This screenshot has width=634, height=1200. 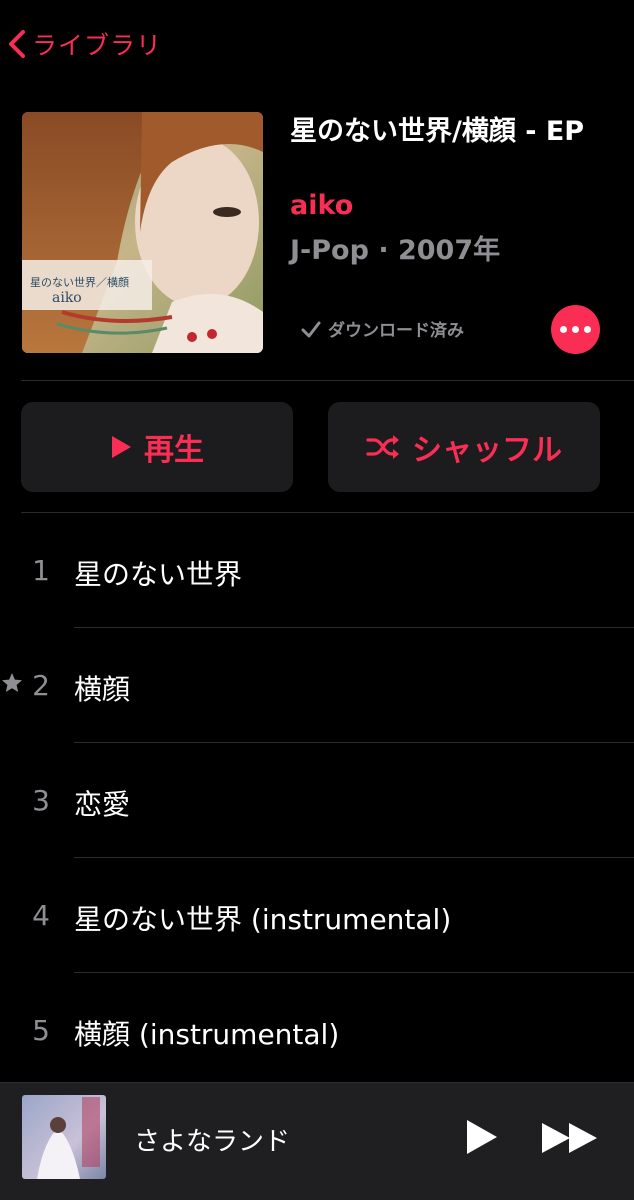 I want to click on artwork-caption: 星のない世界／横顔, so click(x=79, y=282).